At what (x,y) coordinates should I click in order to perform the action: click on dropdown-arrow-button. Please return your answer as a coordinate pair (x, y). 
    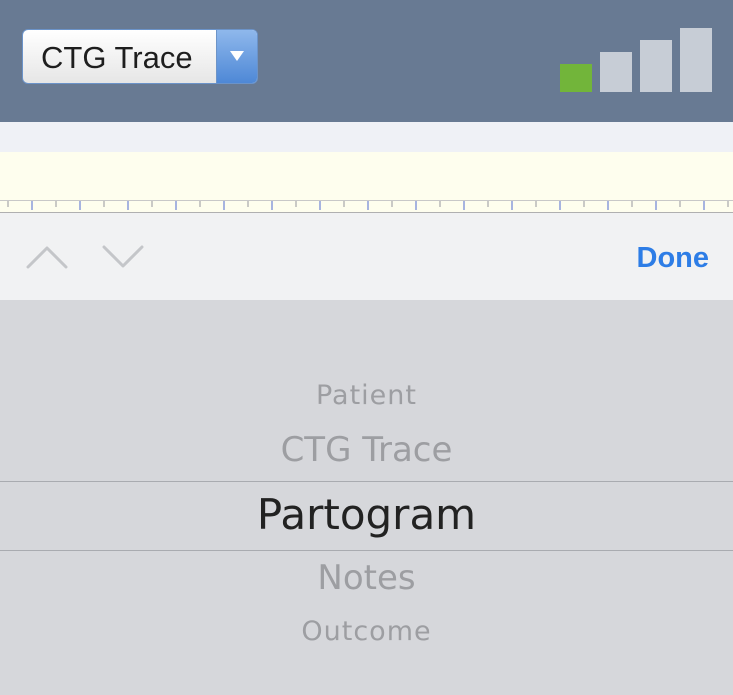
    Looking at the image, I should click on (236, 56).